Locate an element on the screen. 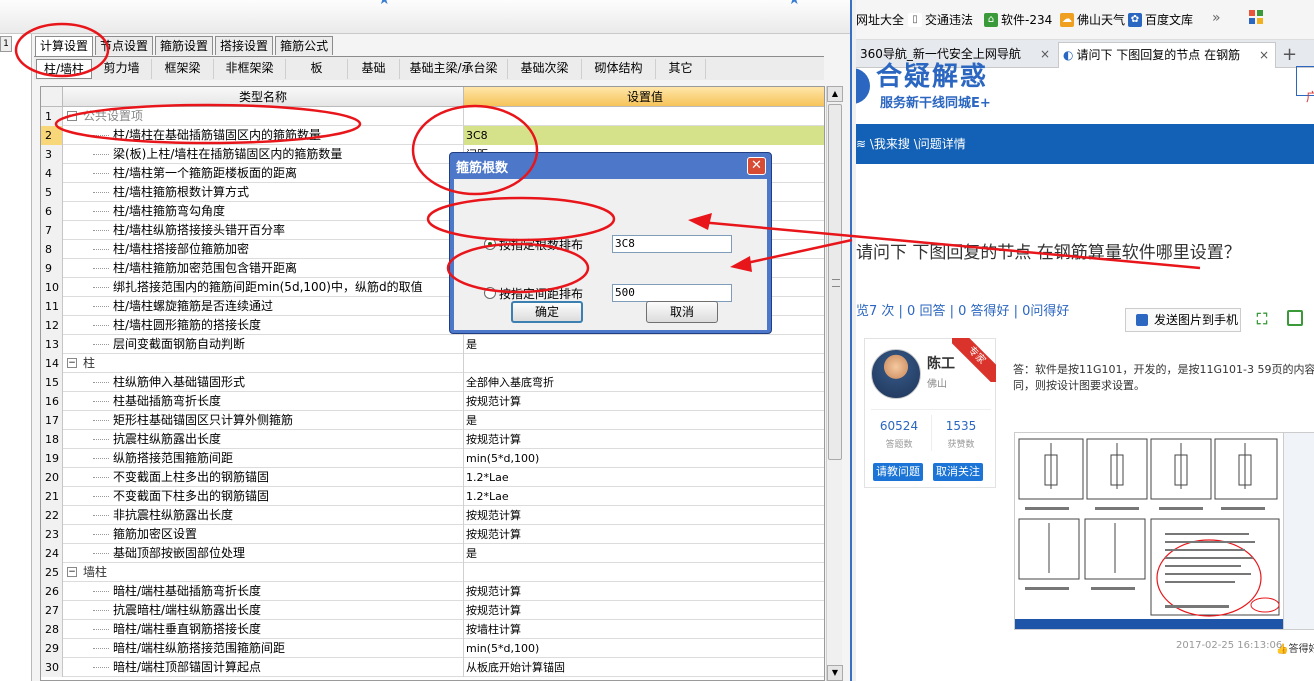 The width and height of the screenshot is (1314, 681). expand-icon: ⛶ is located at coordinates (1262, 319).